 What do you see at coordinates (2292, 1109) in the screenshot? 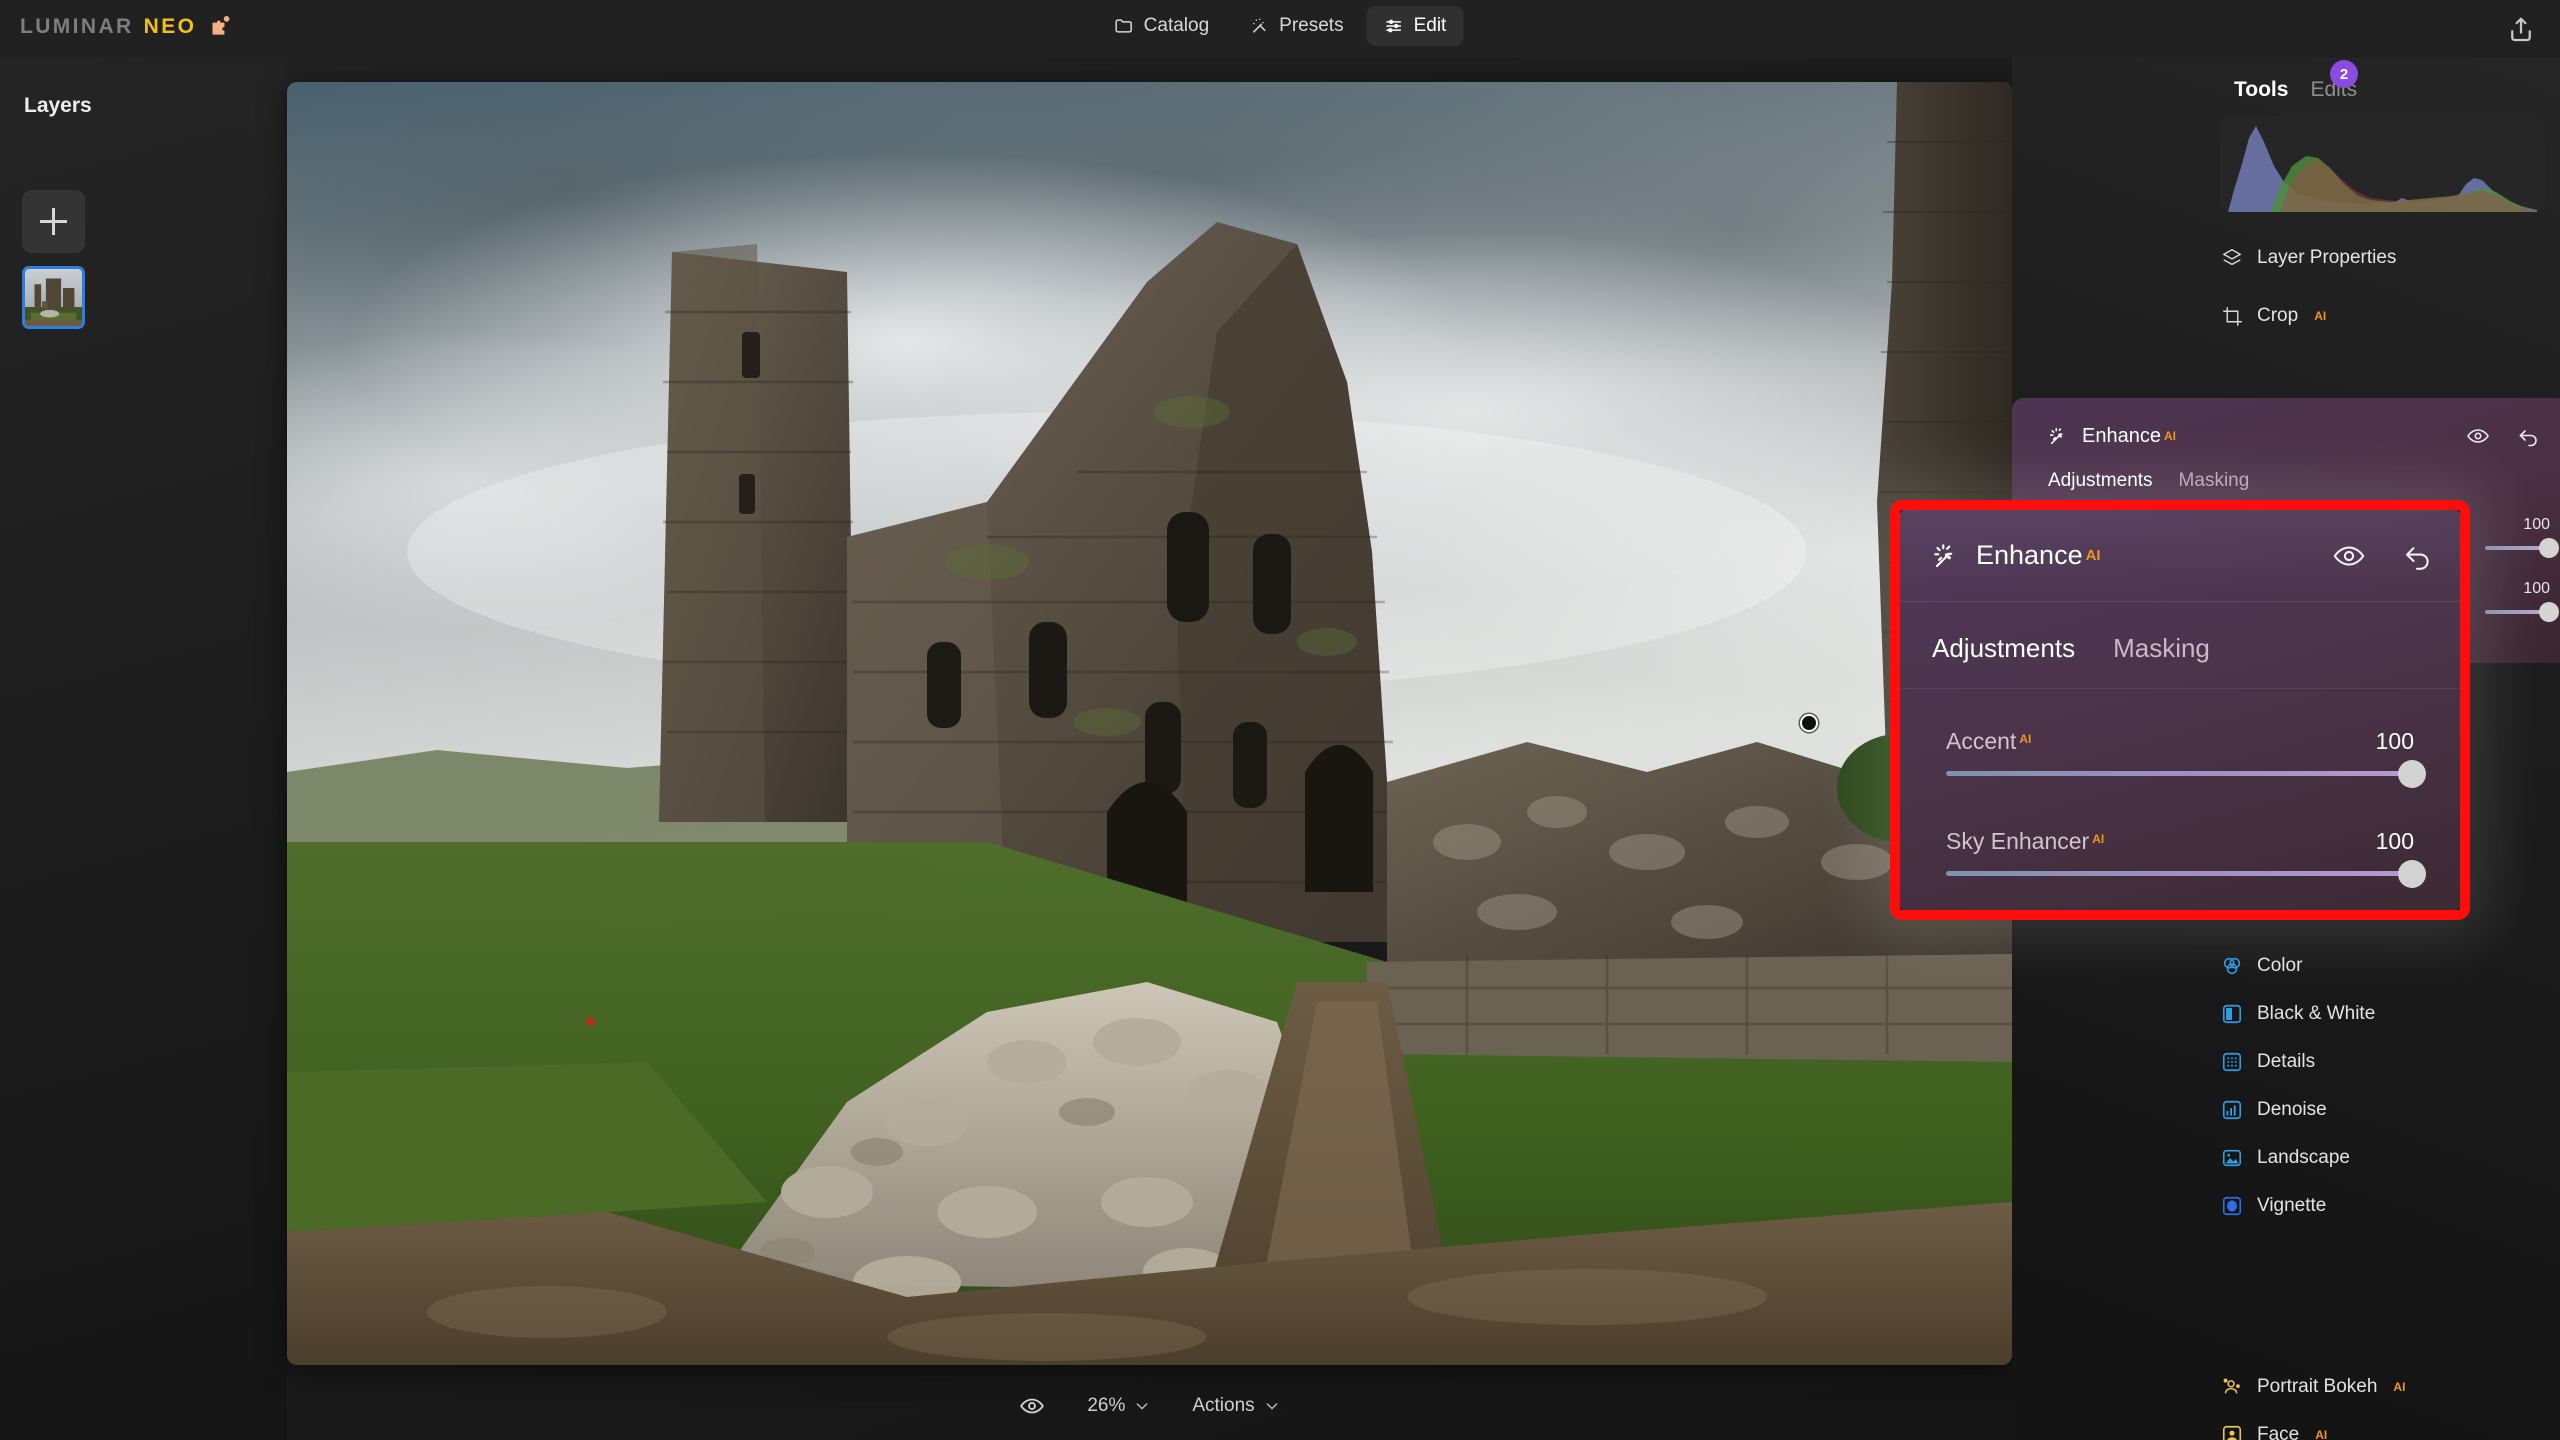
I see `tool-label: Denoise` at bounding box center [2292, 1109].